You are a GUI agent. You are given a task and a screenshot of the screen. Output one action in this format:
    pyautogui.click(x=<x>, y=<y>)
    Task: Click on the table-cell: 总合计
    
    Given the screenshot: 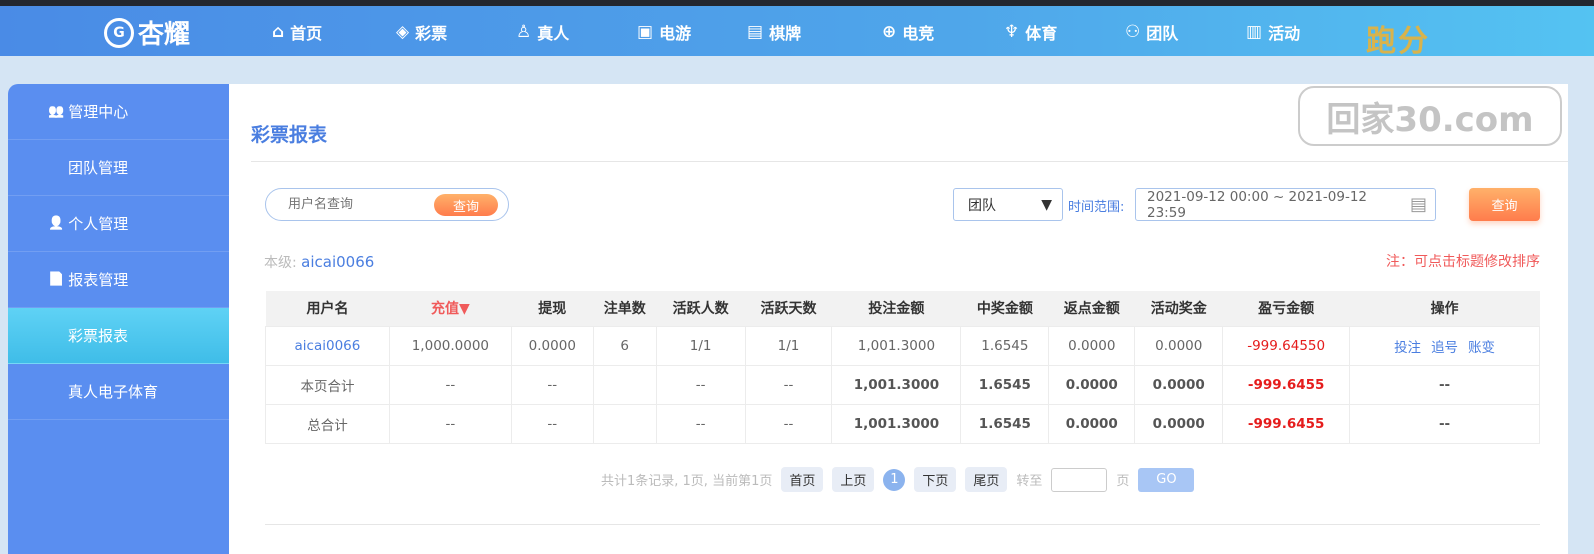 What is the action you would take?
    pyautogui.click(x=327, y=423)
    